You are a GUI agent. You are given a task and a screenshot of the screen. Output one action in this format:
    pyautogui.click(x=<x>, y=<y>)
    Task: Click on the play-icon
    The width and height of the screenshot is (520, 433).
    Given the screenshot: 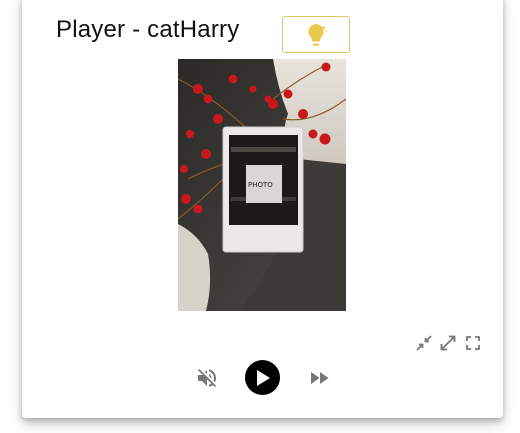 What is the action you would take?
    pyautogui.click(x=263, y=377)
    